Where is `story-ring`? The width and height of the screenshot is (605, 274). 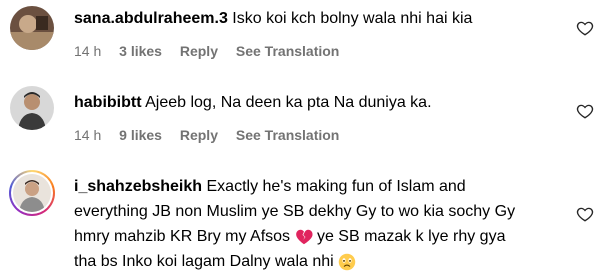 story-ring is located at coordinates (32, 193).